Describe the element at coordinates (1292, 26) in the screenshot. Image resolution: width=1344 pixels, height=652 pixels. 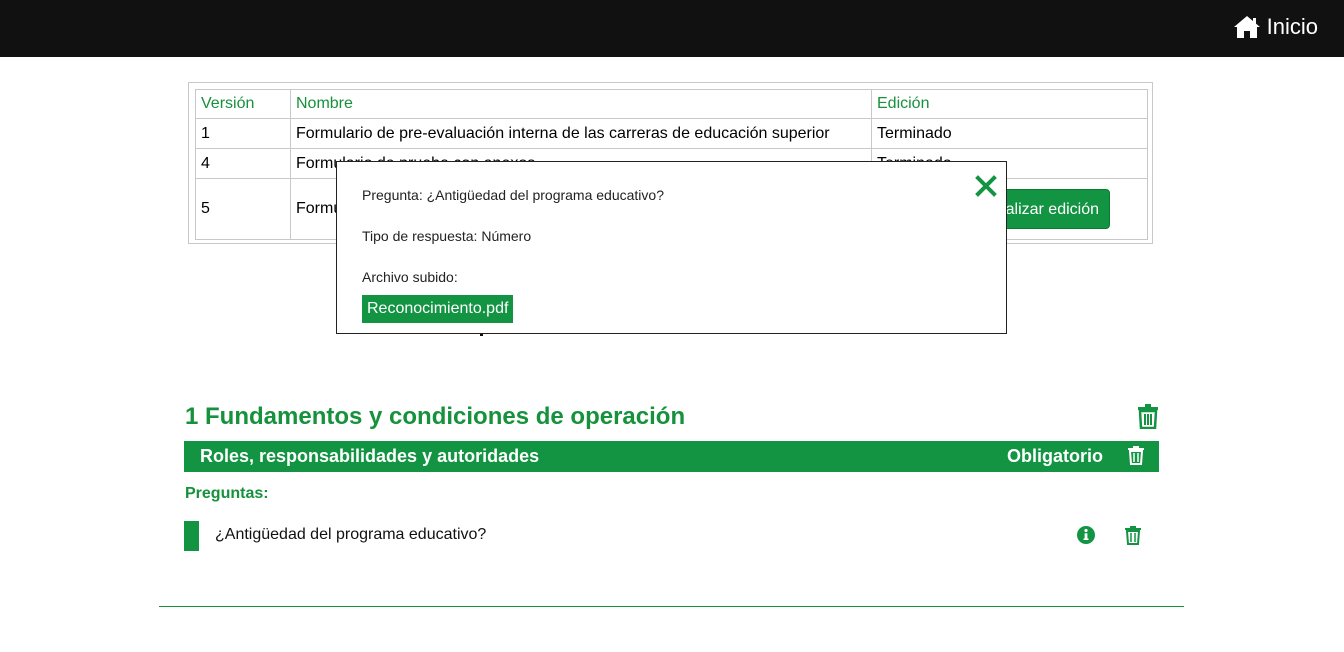
I see `home-label: Inicio` at that location.